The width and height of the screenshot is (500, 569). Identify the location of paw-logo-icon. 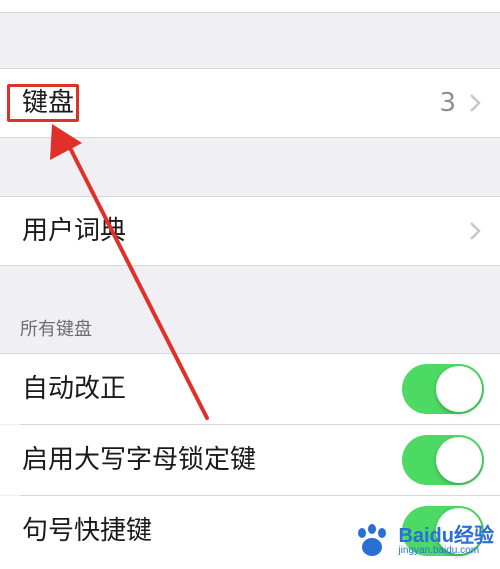
(372, 540).